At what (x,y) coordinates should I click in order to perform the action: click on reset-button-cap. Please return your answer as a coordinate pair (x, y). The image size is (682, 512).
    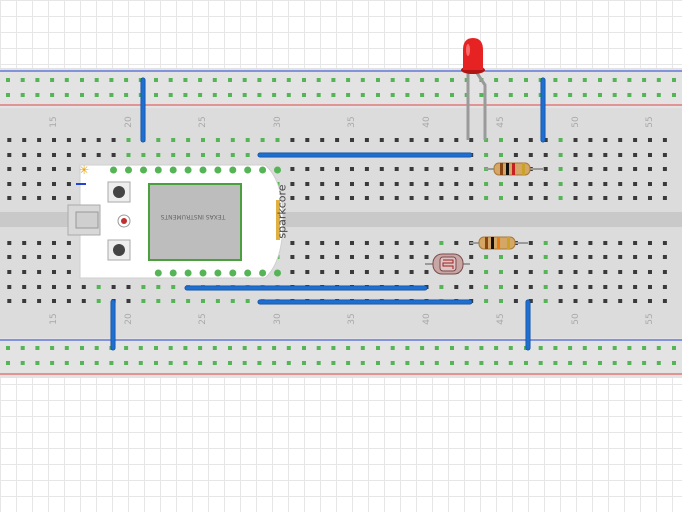
    Looking at the image, I should click on (119, 192).